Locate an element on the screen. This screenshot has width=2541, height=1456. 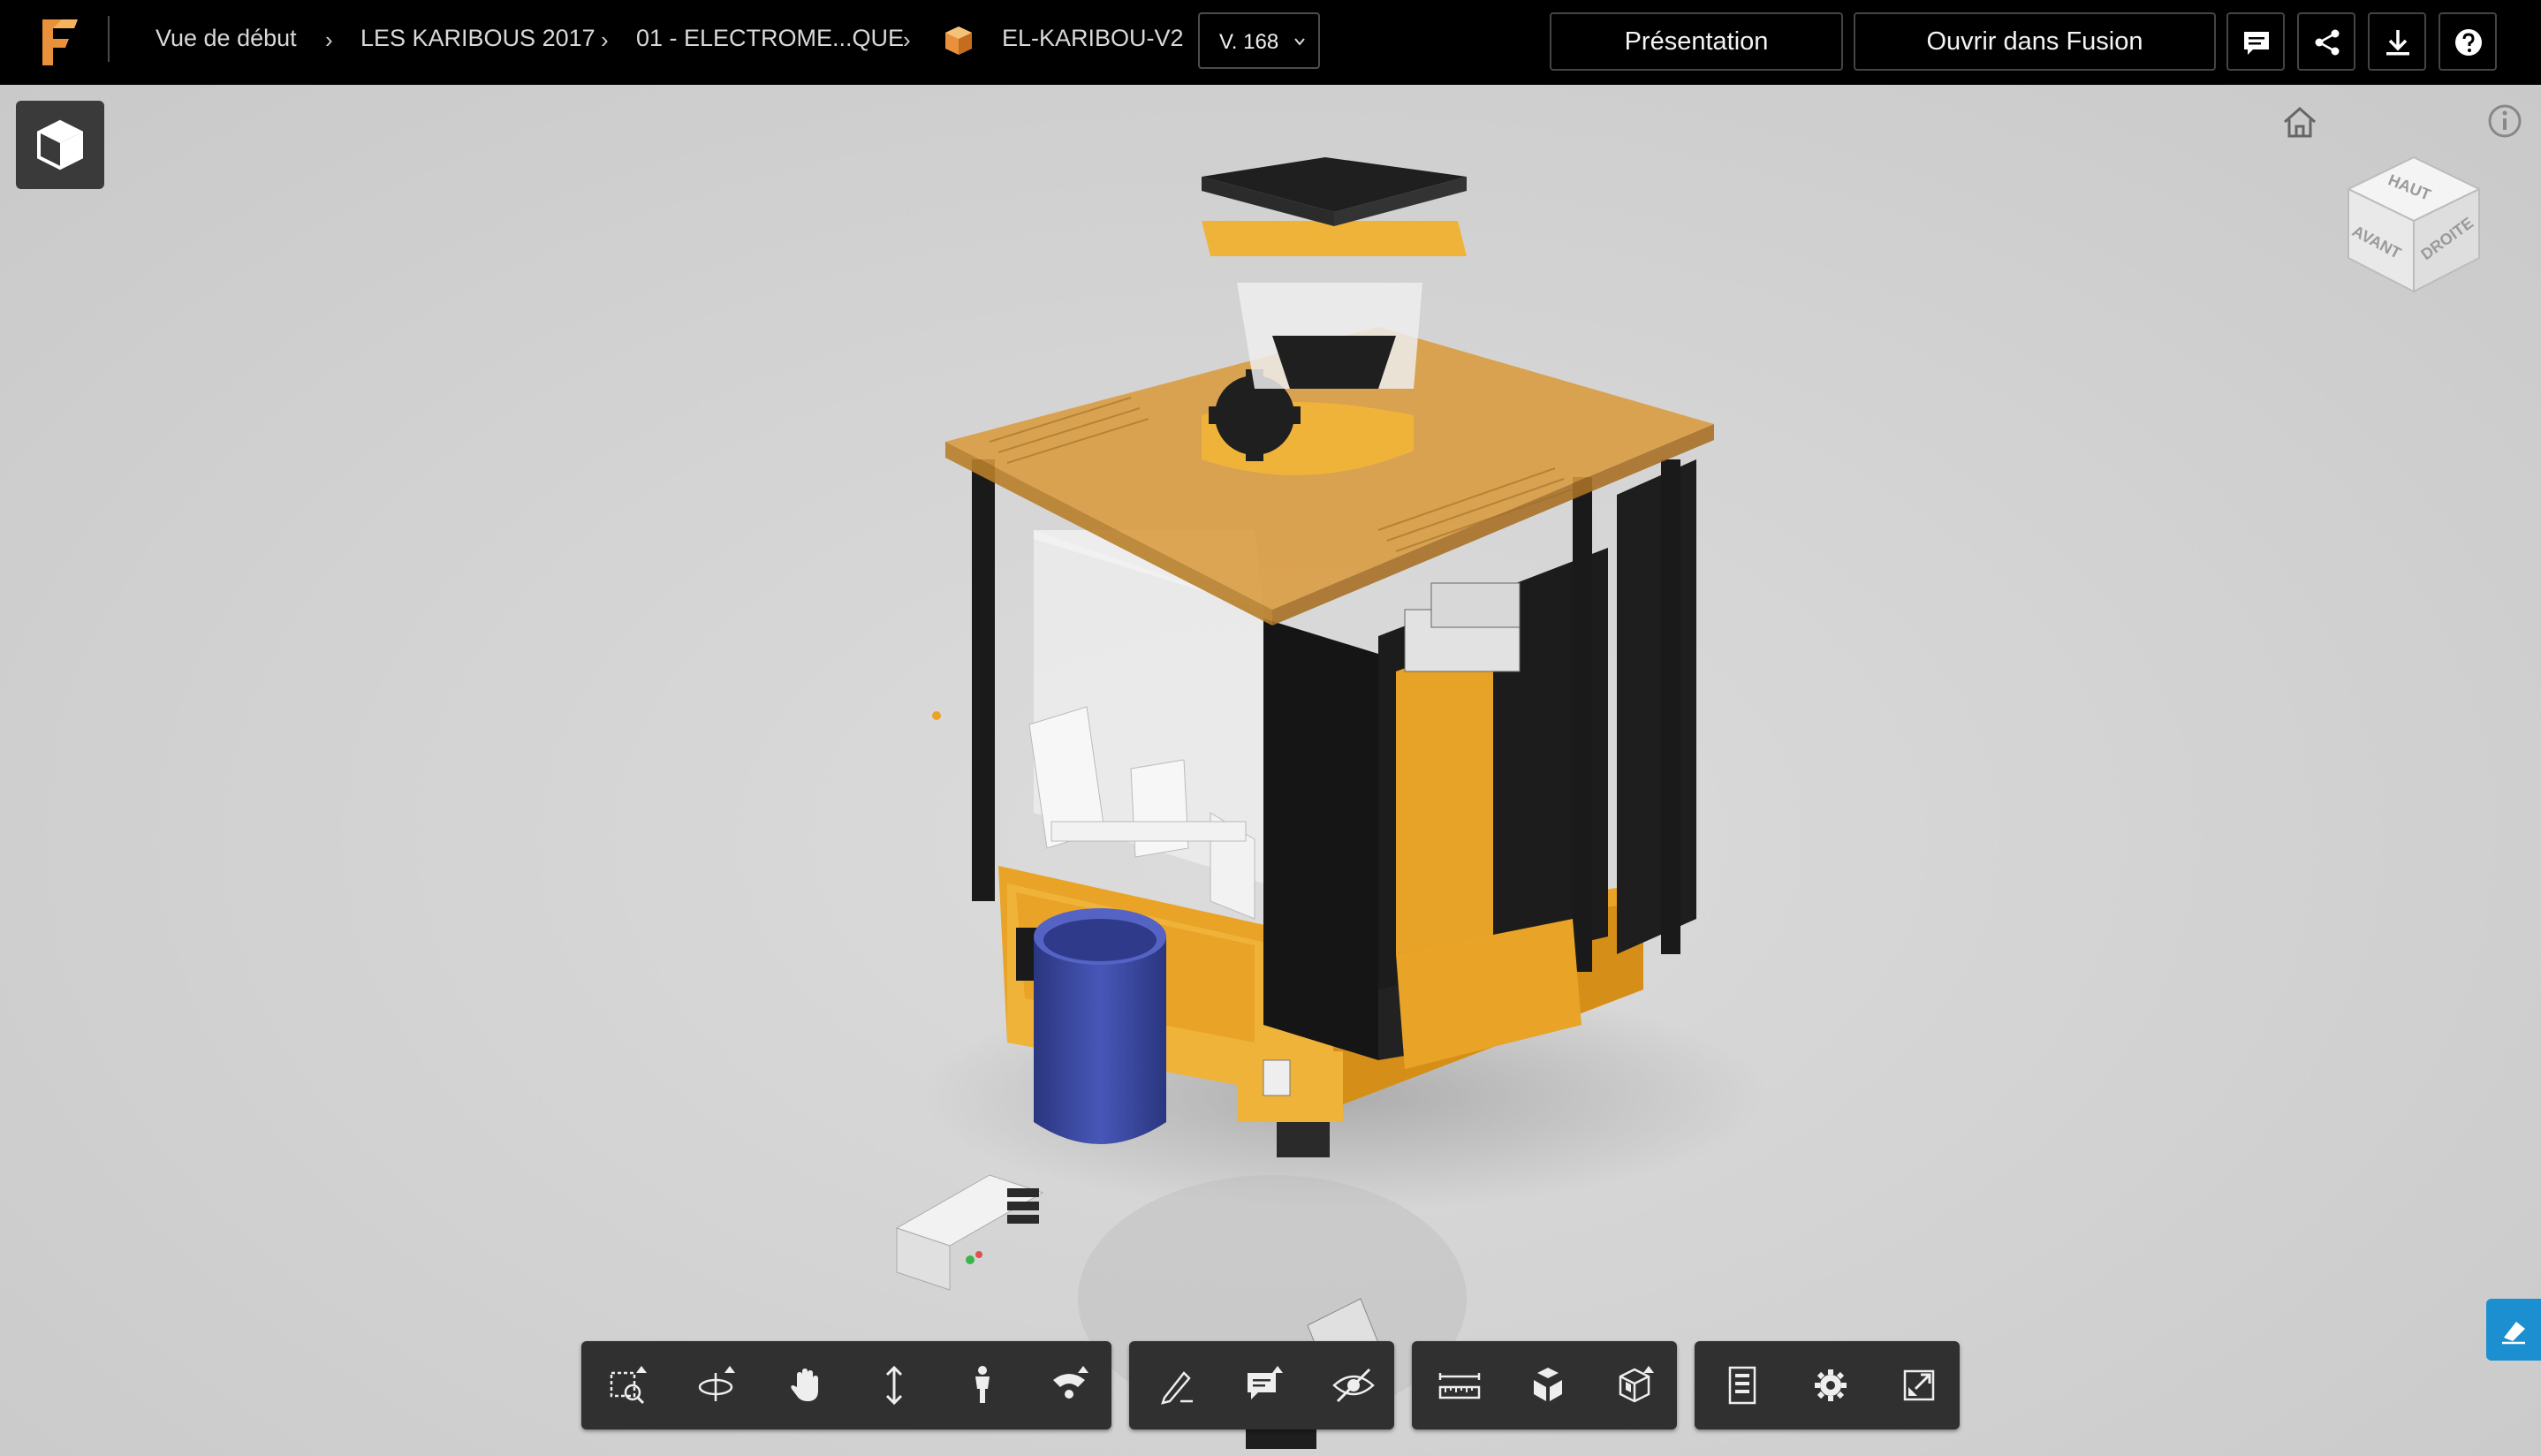
comments-button is located at coordinates (2255, 42).